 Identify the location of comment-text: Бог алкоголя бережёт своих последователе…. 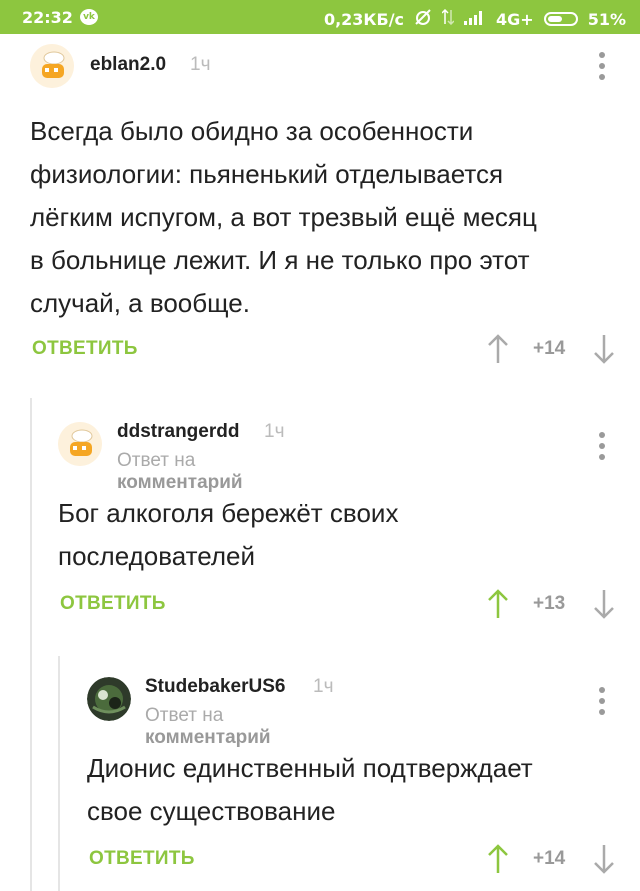
(338, 535).